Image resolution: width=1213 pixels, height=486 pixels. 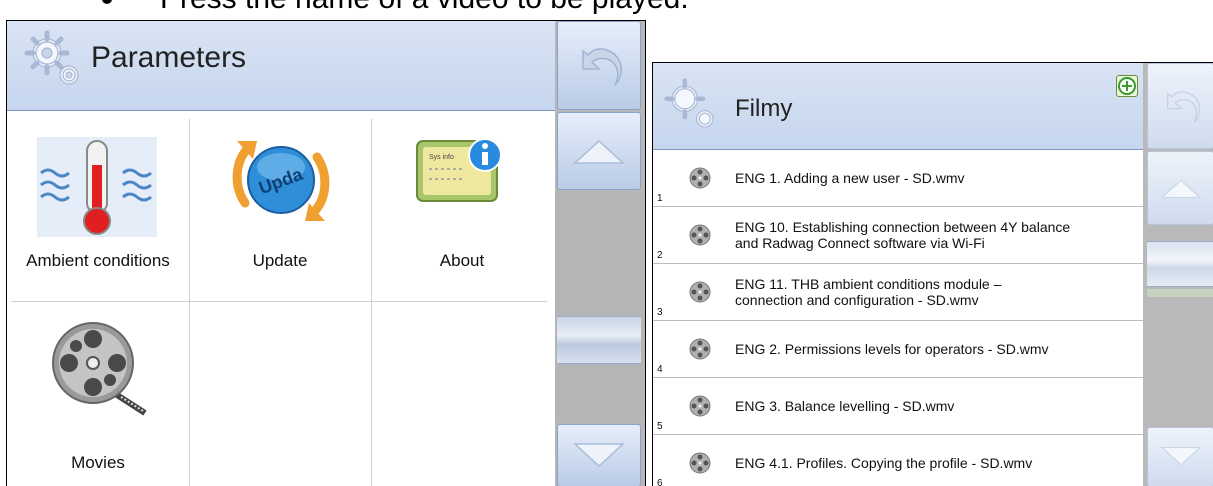 I want to click on tile-label: About, so click(x=462, y=260).